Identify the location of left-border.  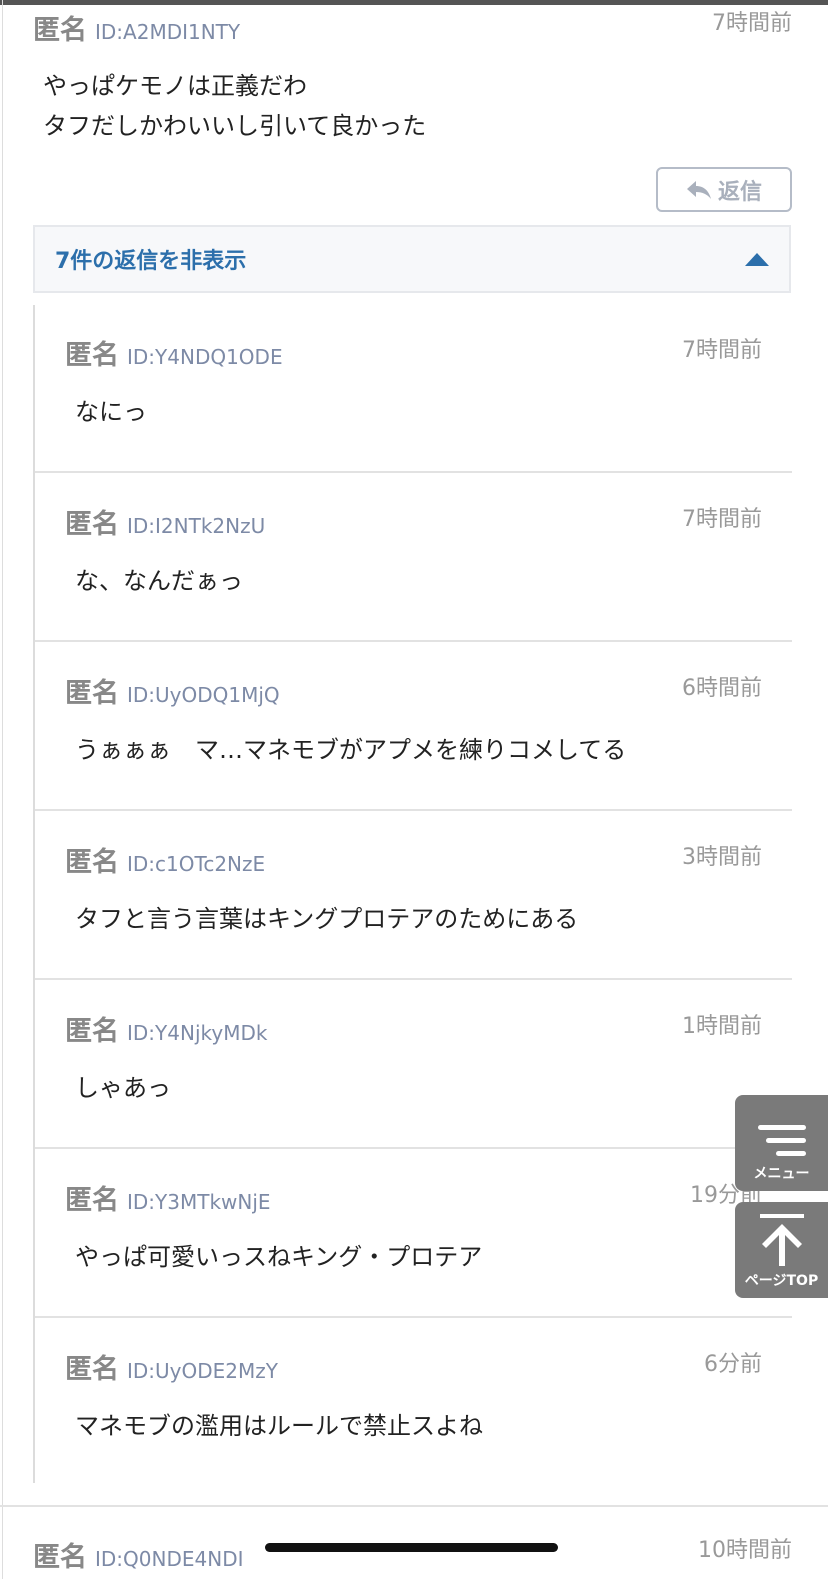
(2, 789).